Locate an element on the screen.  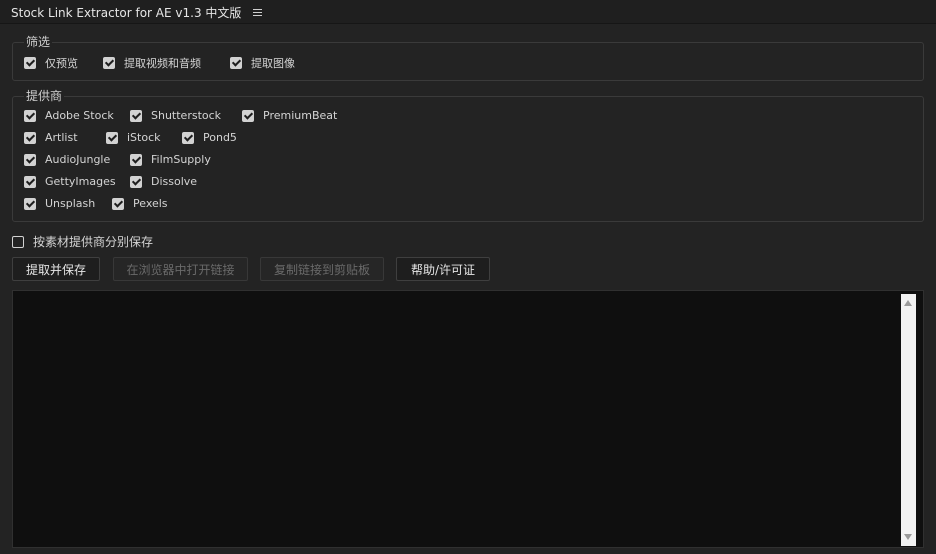
hamburger-menu-icon is located at coordinates (259, 12).